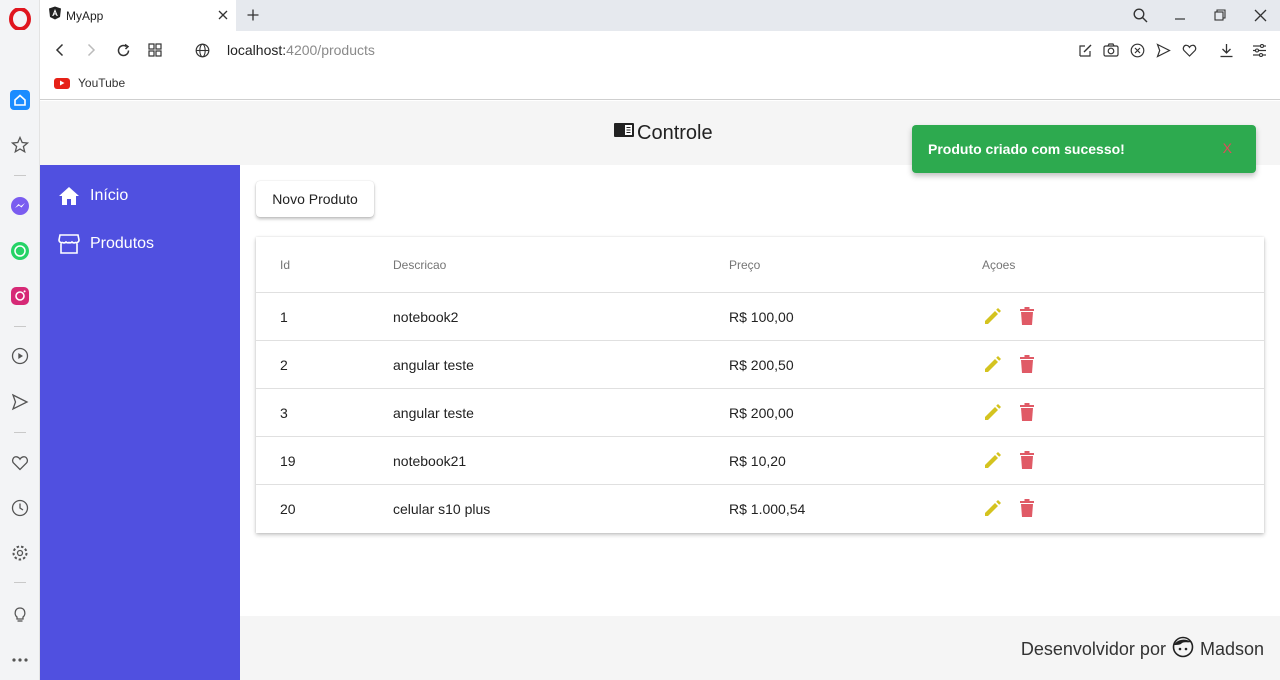 Image resolution: width=1280 pixels, height=680 pixels. I want to click on cell-id: 1, so click(284, 317).